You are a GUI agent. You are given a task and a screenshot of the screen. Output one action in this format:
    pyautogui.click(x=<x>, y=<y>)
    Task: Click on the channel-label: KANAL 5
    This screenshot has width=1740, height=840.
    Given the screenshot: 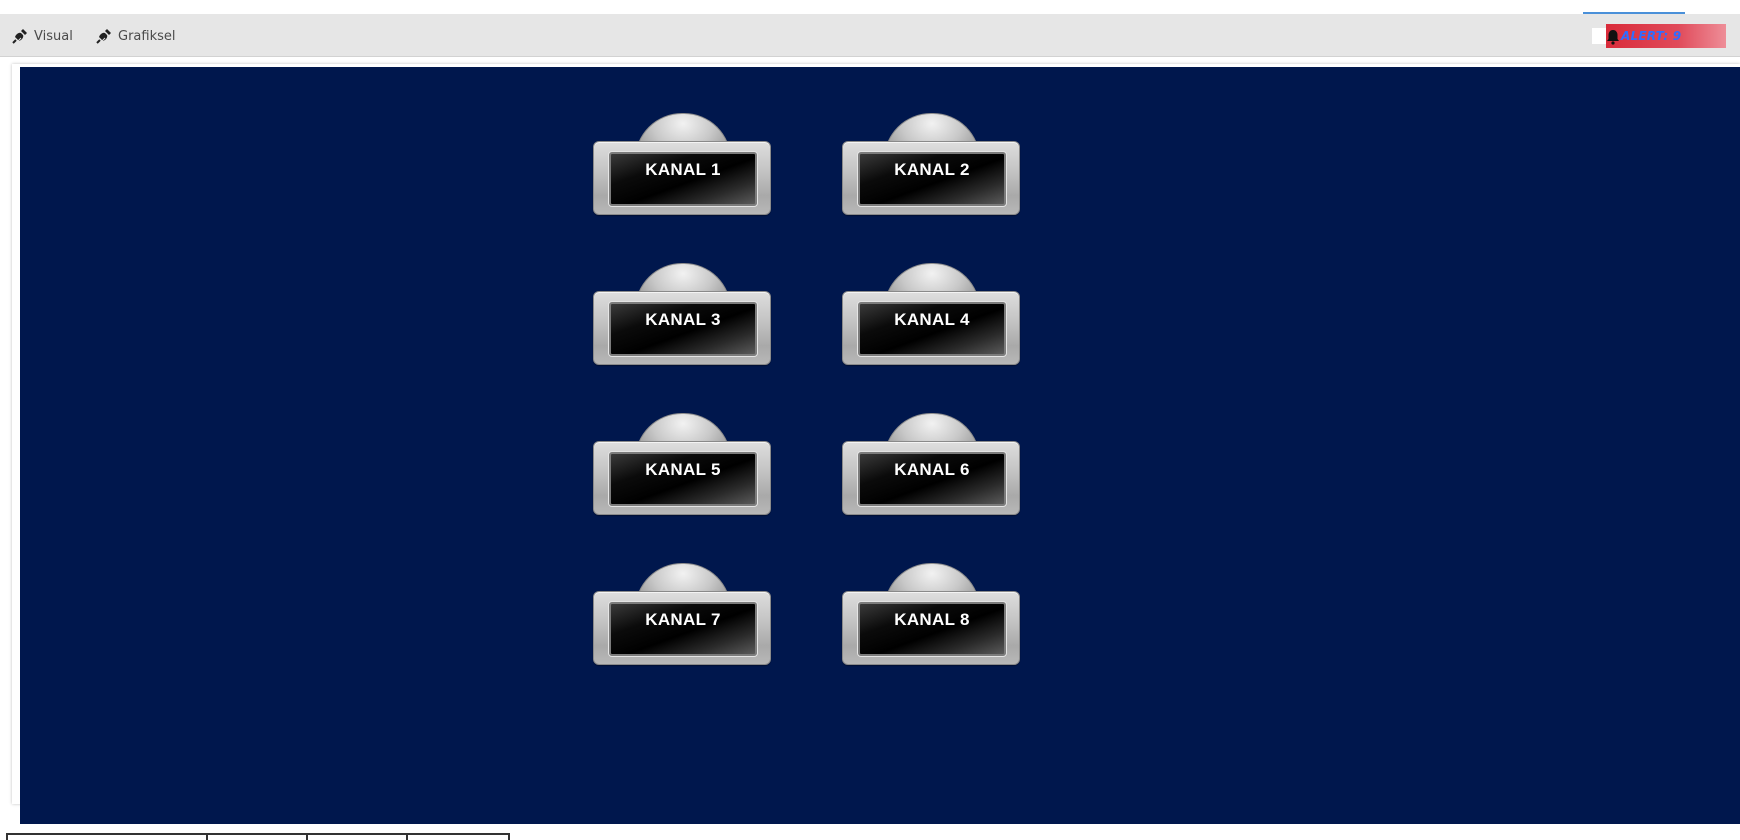 What is the action you would take?
    pyautogui.click(x=683, y=469)
    